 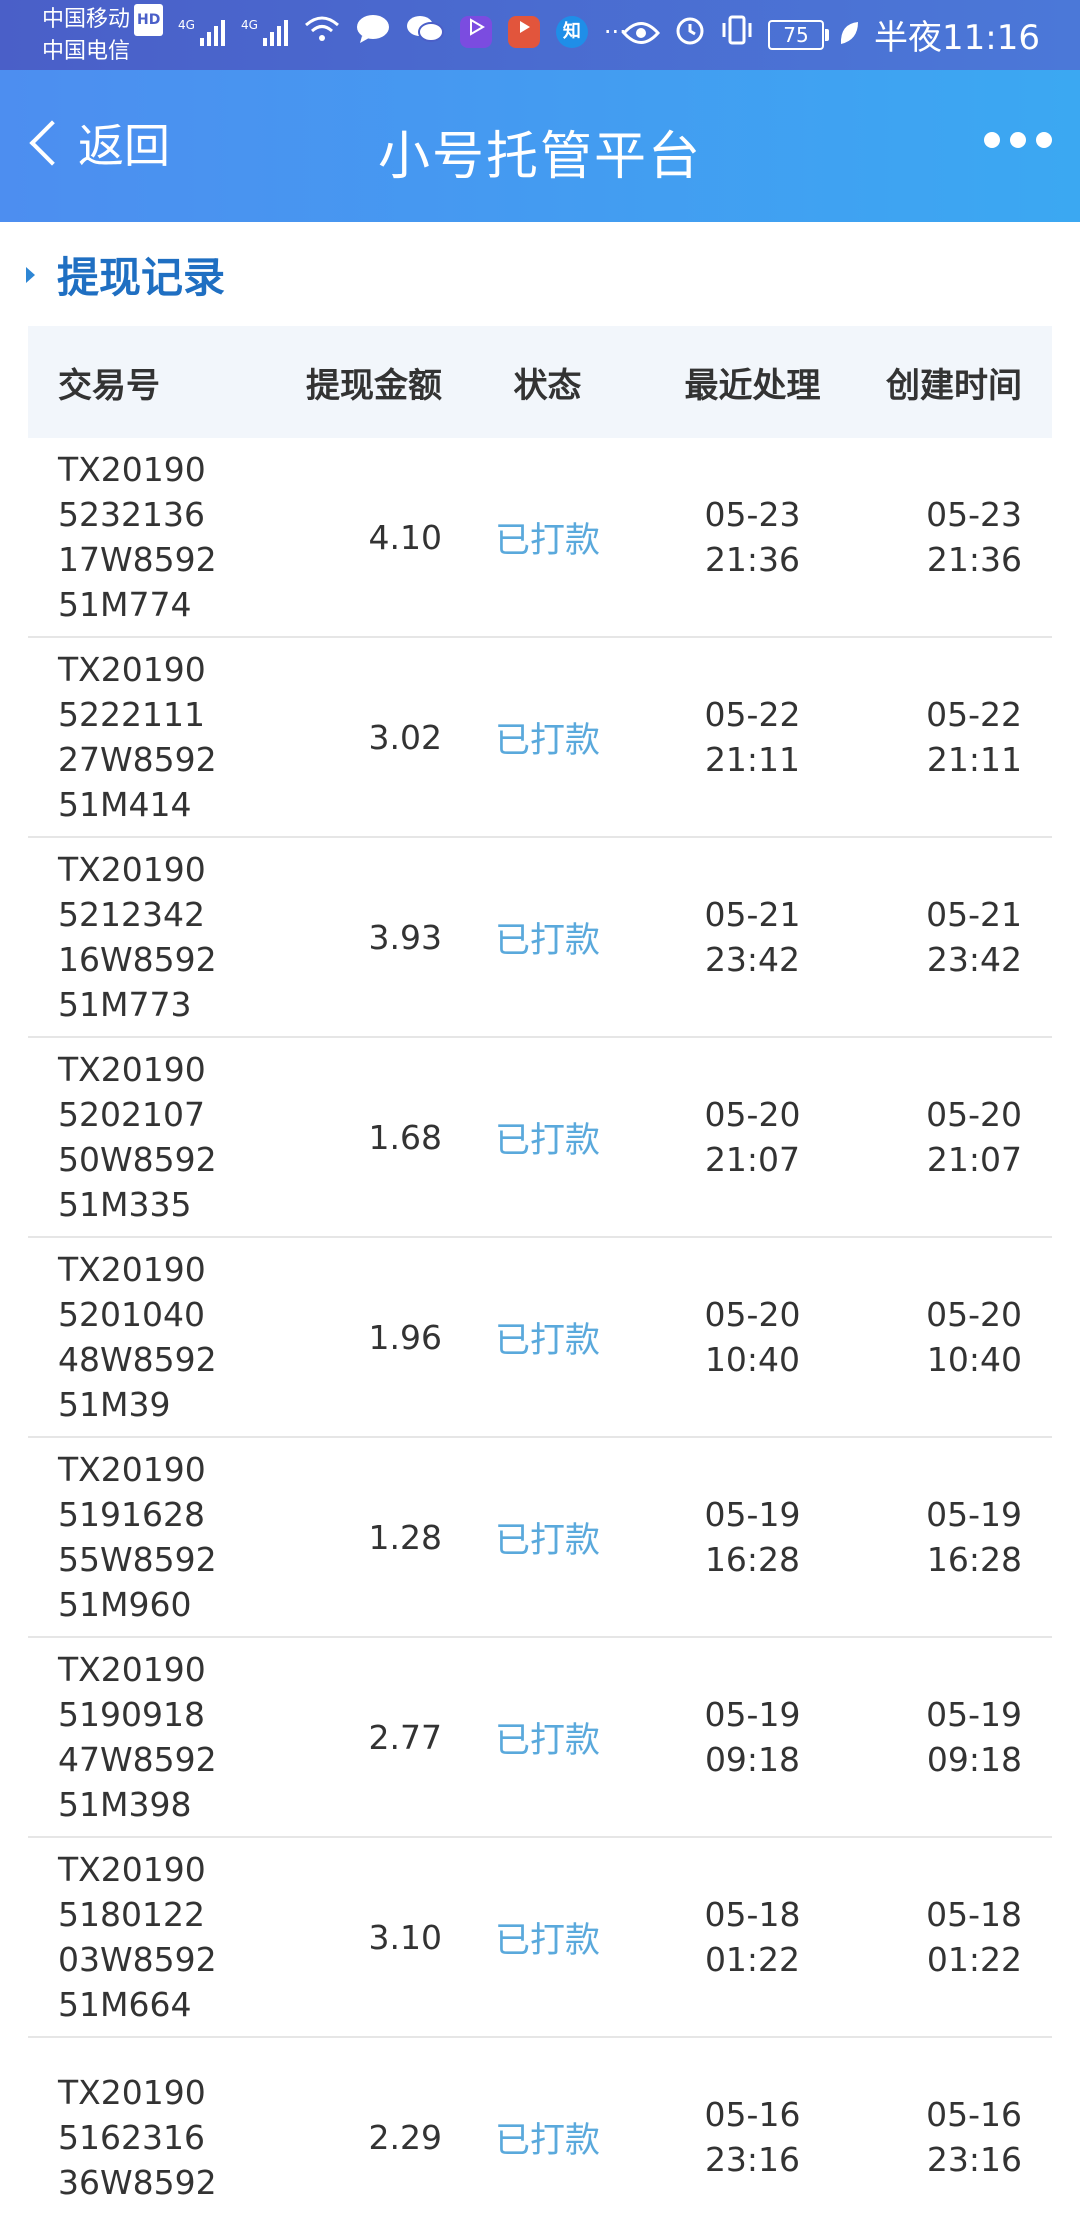 What do you see at coordinates (752, 2137) in the screenshot?
I see `last-processed-time: 05-16 23:16` at bounding box center [752, 2137].